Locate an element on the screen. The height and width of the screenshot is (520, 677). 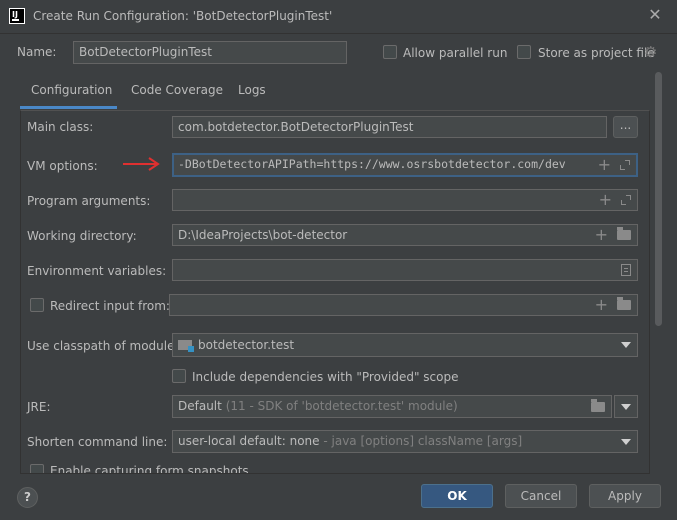
ok-button: OK is located at coordinates (457, 496).